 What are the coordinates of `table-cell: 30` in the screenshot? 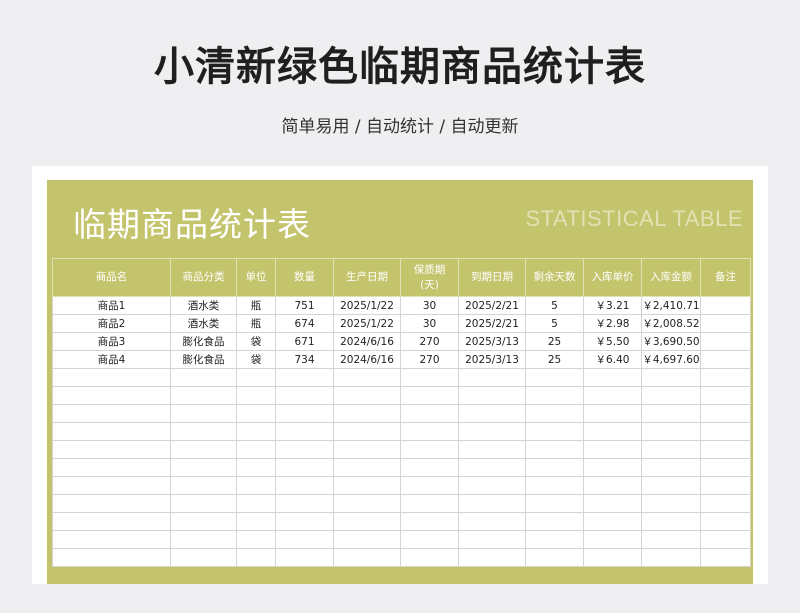 It's located at (429, 305).